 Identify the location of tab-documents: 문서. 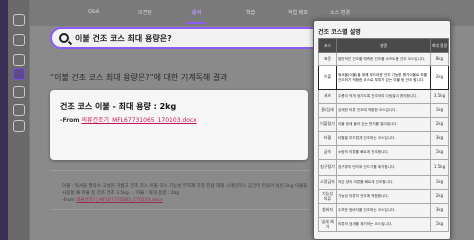
(196, 12).